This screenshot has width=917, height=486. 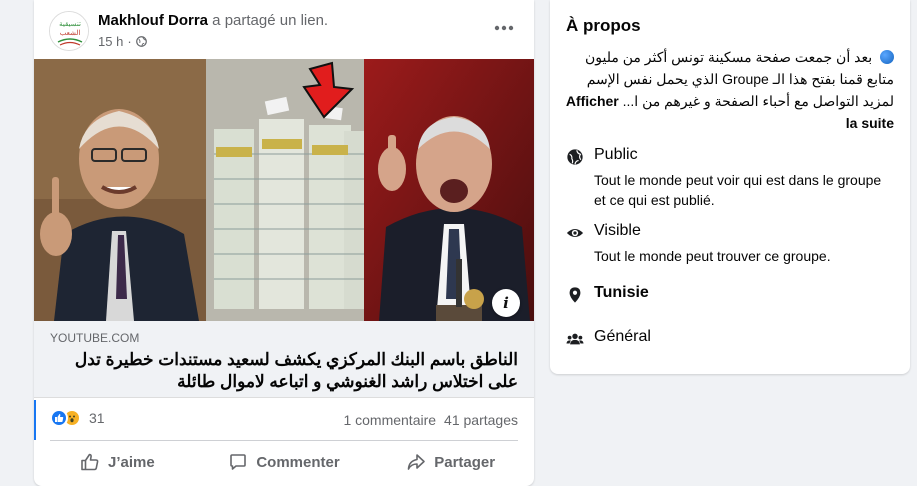 What do you see at coordinates (603, 25) in the screenshot?
I see `about-title: À propos` at bounding box center [603, 25].